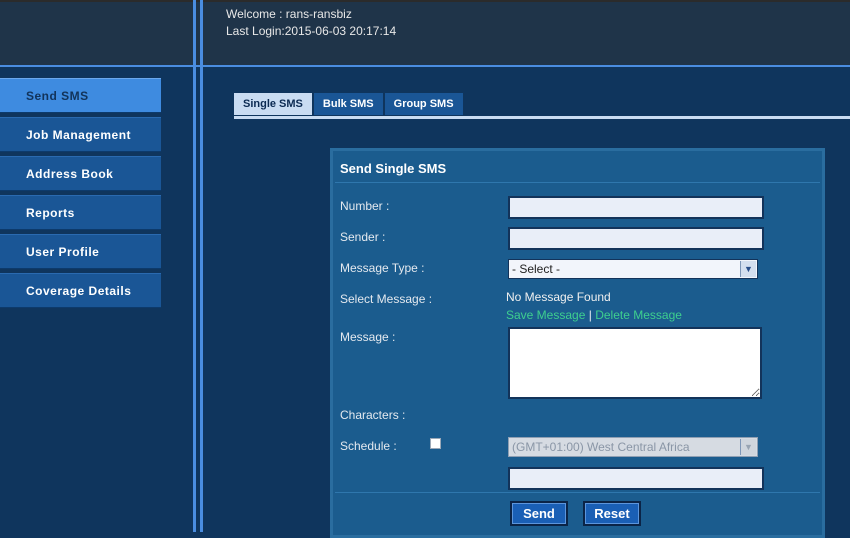 This screenshot has height=538, width=850. I want to click on schedule-time-input, so click(636, 478).